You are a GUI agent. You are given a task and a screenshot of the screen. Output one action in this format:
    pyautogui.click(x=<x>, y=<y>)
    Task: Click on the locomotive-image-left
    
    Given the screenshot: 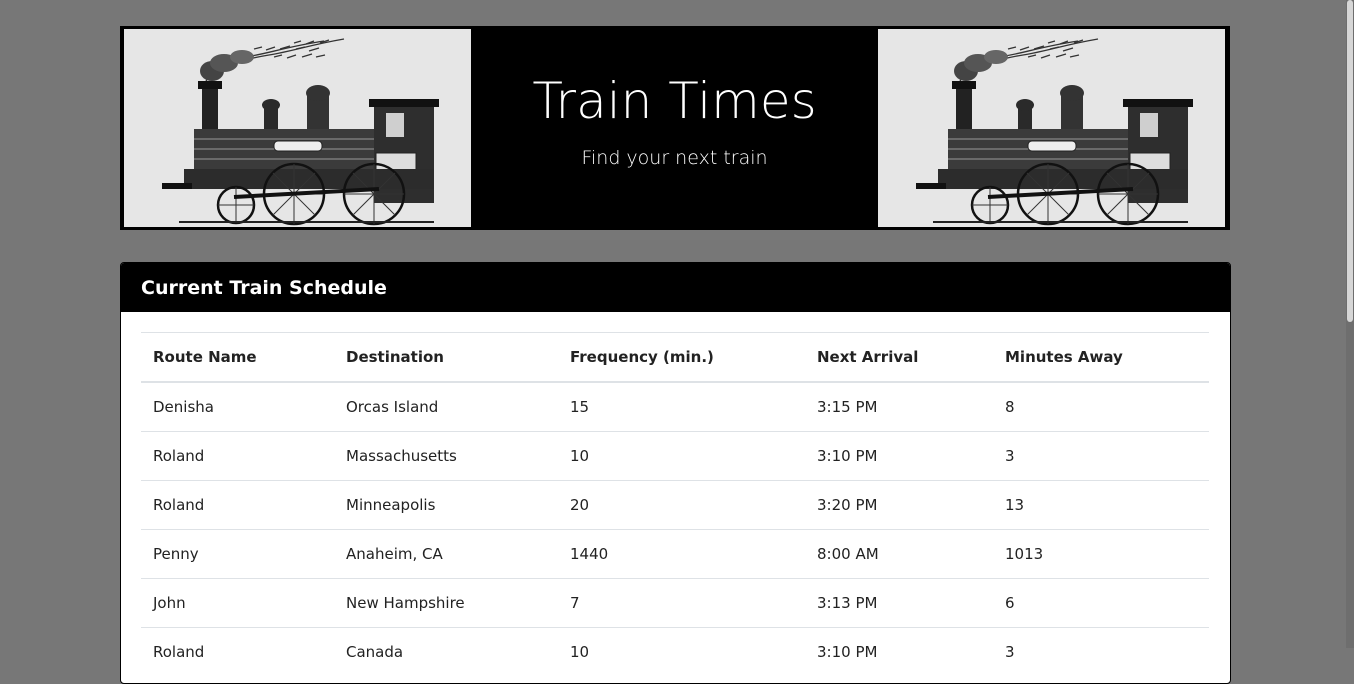 What is the action you would take?
    pyautogui.click(x=297, y=128)
    